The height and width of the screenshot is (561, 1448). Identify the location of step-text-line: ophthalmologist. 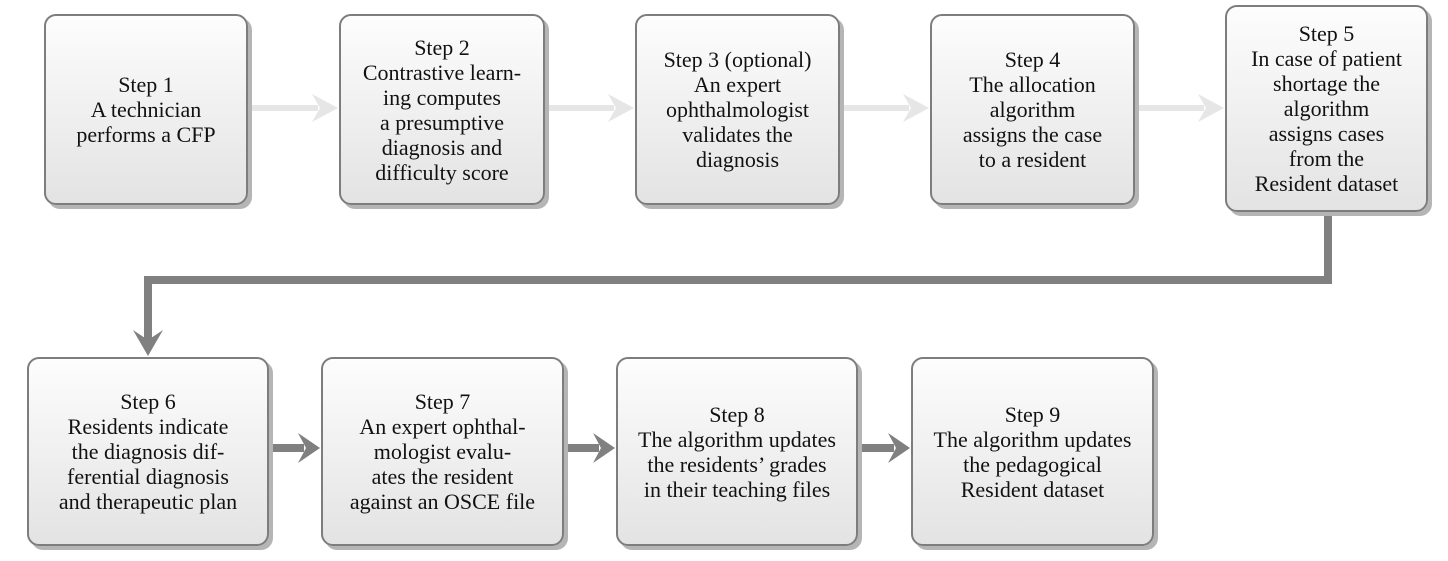
(737, 109).